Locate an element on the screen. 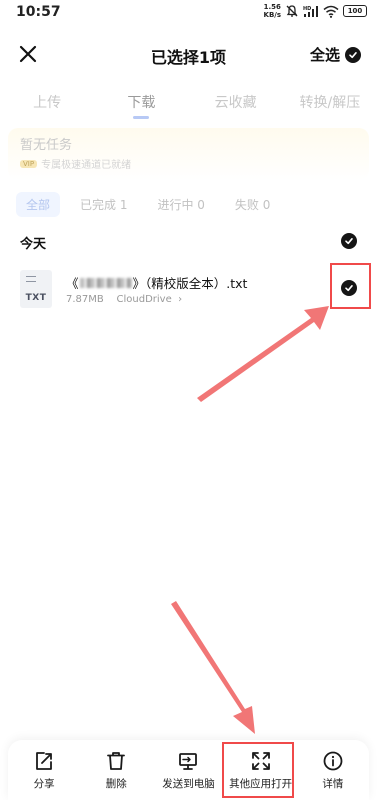  send-to-pc-icon is located at coordinates (188, 761).